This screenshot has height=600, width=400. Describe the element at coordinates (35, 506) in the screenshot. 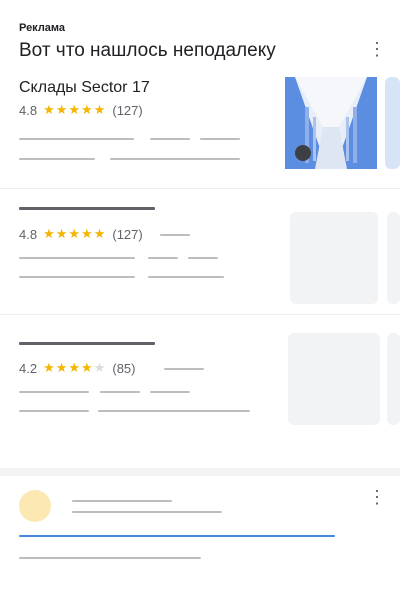

I see `avatar` at that location.